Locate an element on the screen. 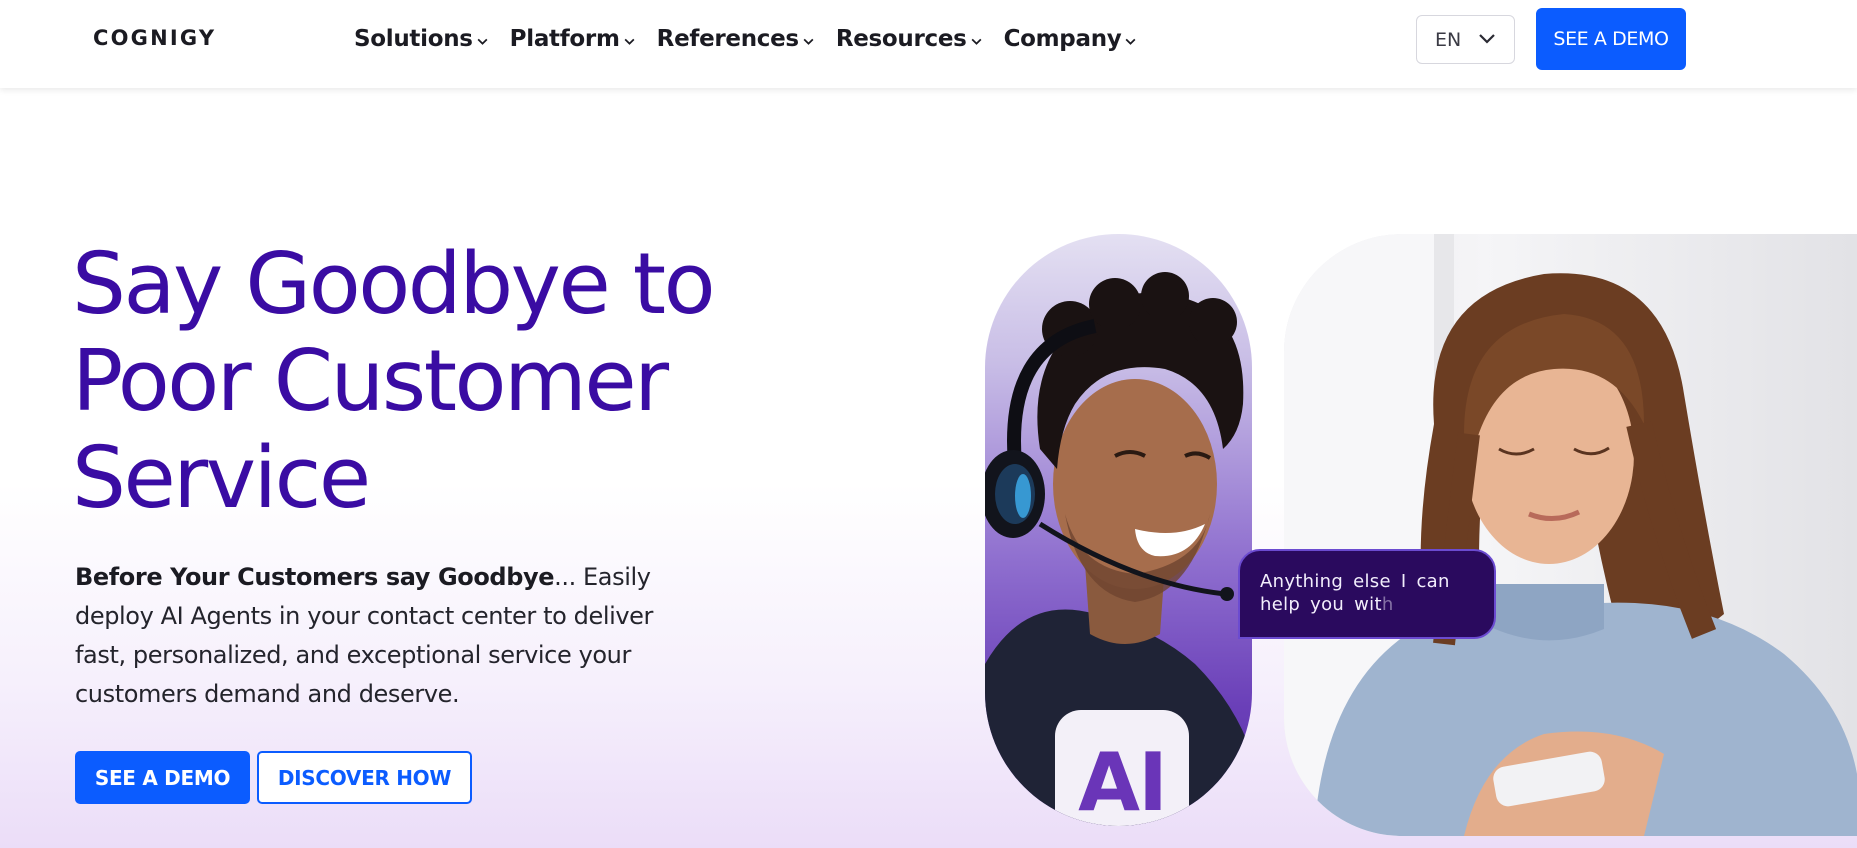  hero-title-line: Service is located at coordinates (221, 478).